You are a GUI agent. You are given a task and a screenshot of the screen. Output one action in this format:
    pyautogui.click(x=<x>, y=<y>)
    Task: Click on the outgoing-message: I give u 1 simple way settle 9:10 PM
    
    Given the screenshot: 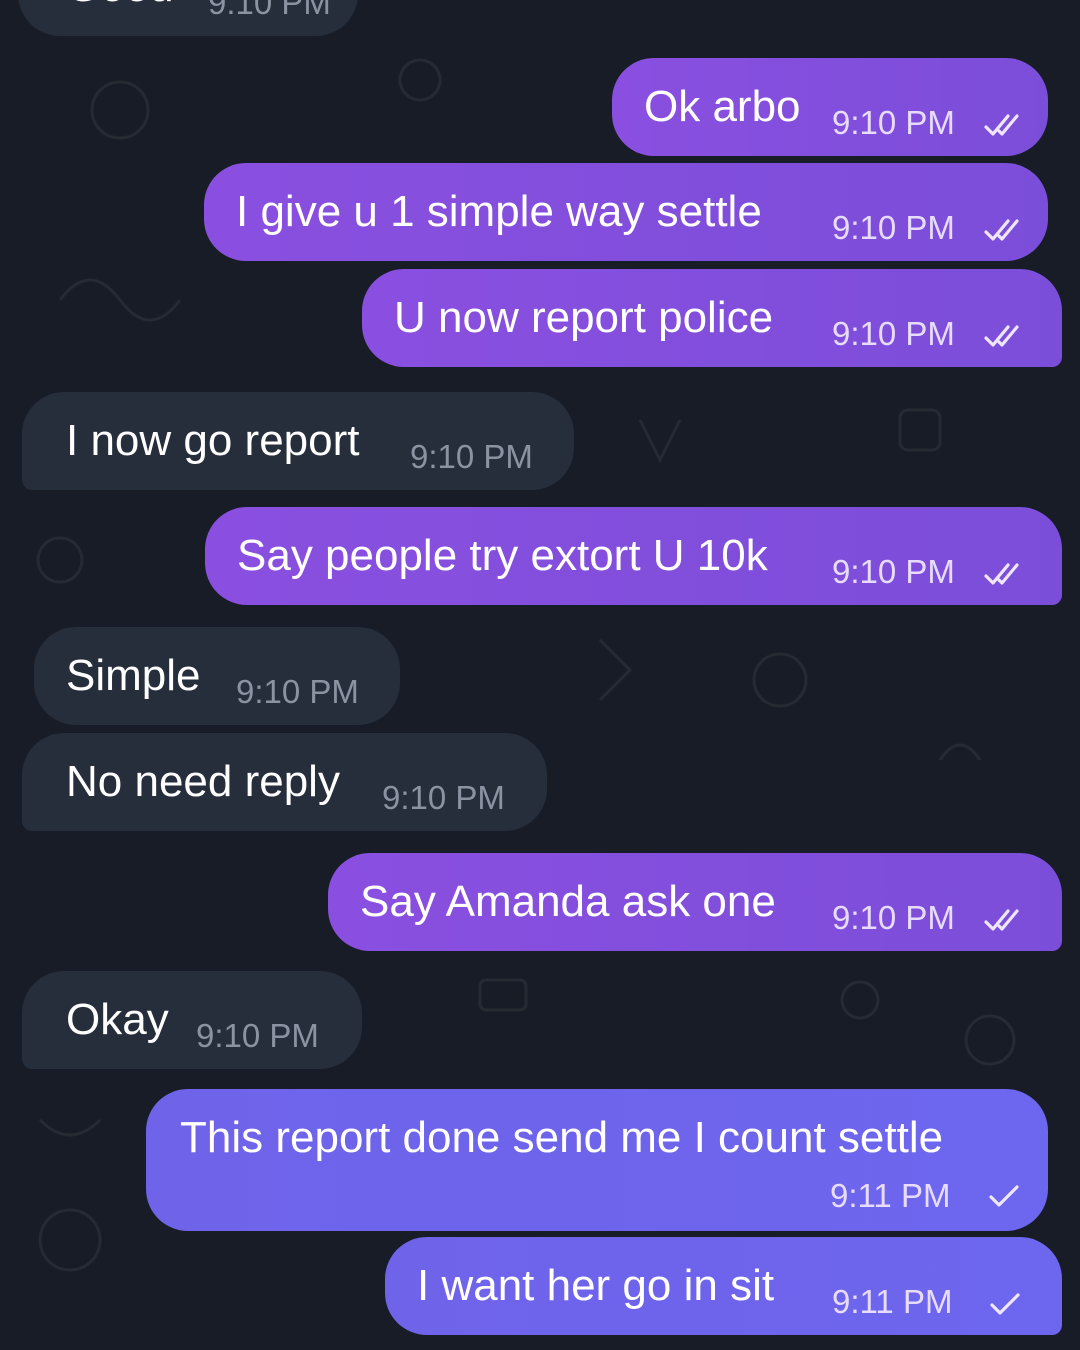 What is the action you would take?
    pyautogui.click(x=626, y=212)
    